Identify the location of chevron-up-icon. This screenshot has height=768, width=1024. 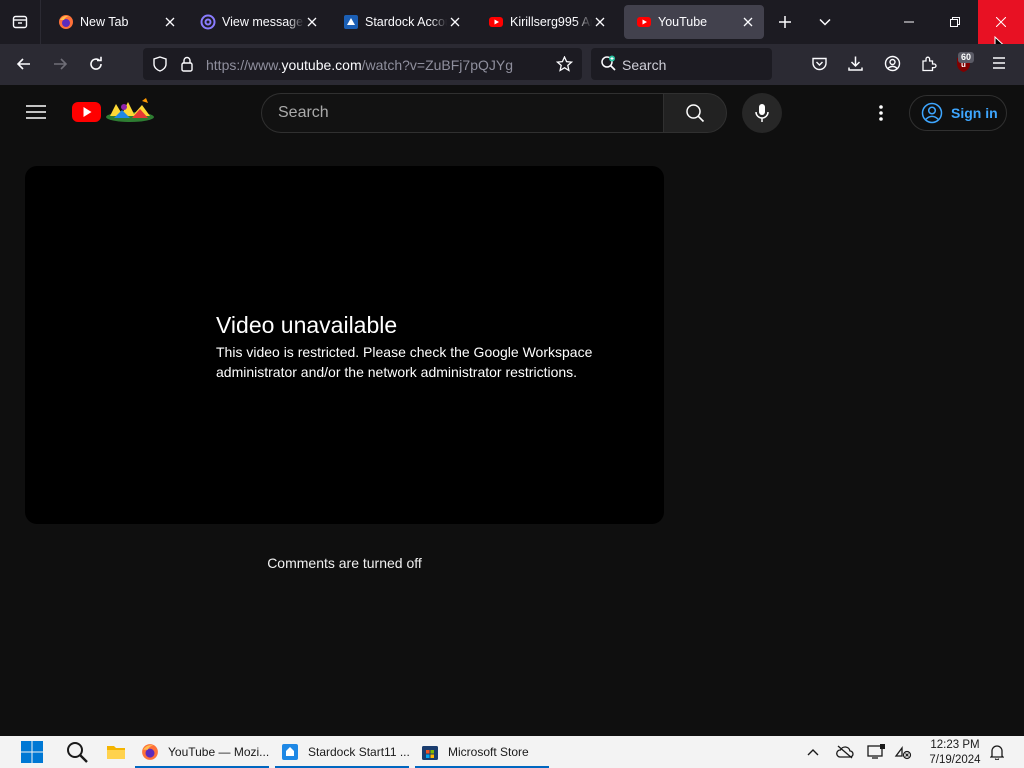
(813, 752).